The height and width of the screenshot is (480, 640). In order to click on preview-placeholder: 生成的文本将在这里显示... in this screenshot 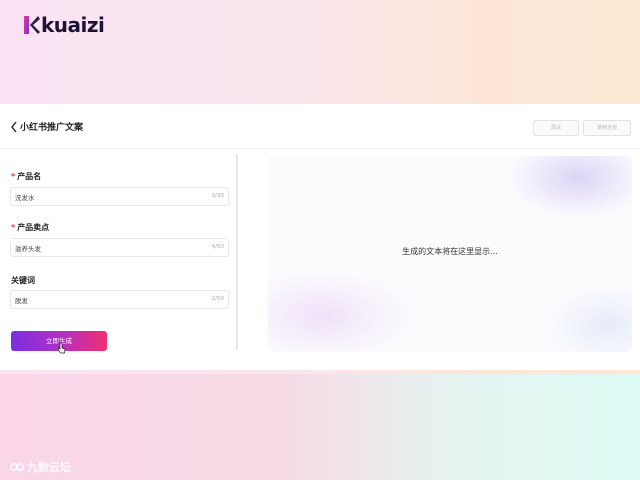, I will do `click(450, 251)`.